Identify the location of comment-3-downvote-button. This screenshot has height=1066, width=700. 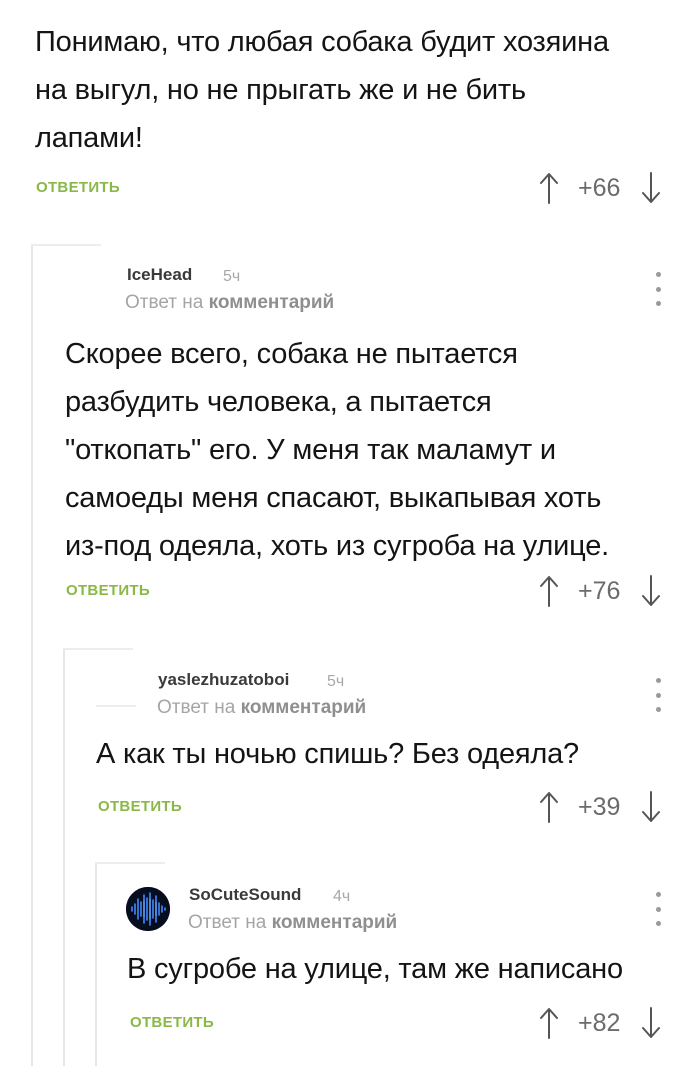
(651, 807).